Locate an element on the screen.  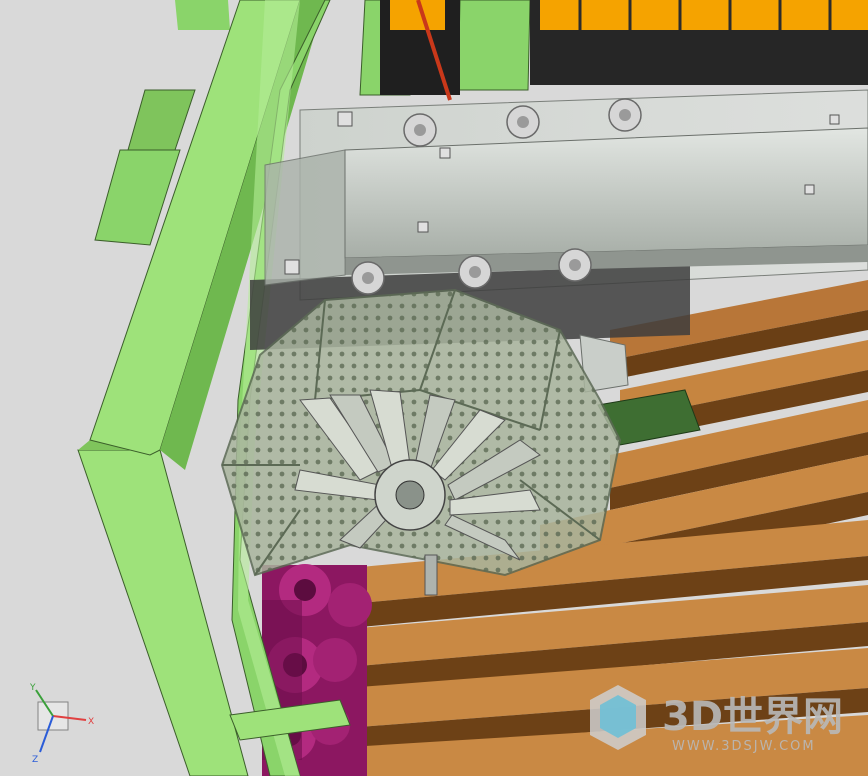
y-axis-label: Y is located at coordinates (32, 688).